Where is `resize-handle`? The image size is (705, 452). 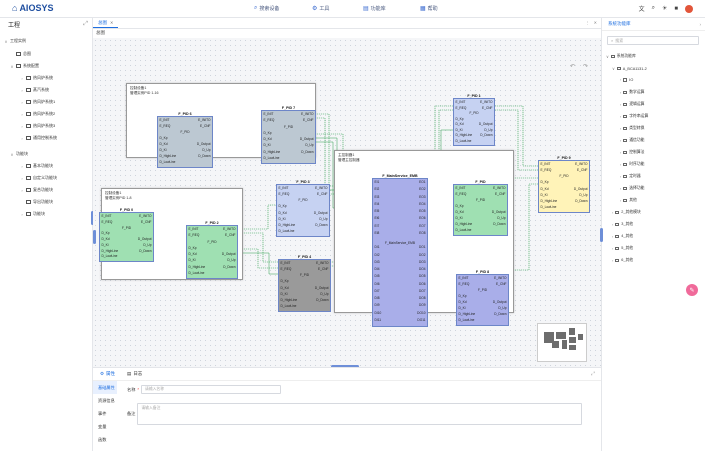
resize-handle is located at coordinates (601, 235).